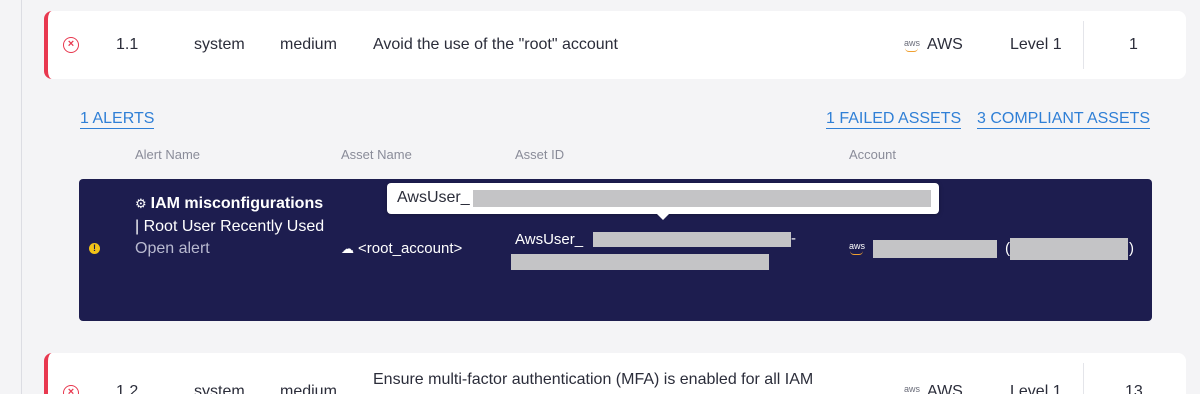 The width and height of the screenshot is (1200, 394). What do you see at coordinates (540, 154) in the screenshot?
I see `column-header-asset-id: Asset ID` at bounding box center [540, 154].